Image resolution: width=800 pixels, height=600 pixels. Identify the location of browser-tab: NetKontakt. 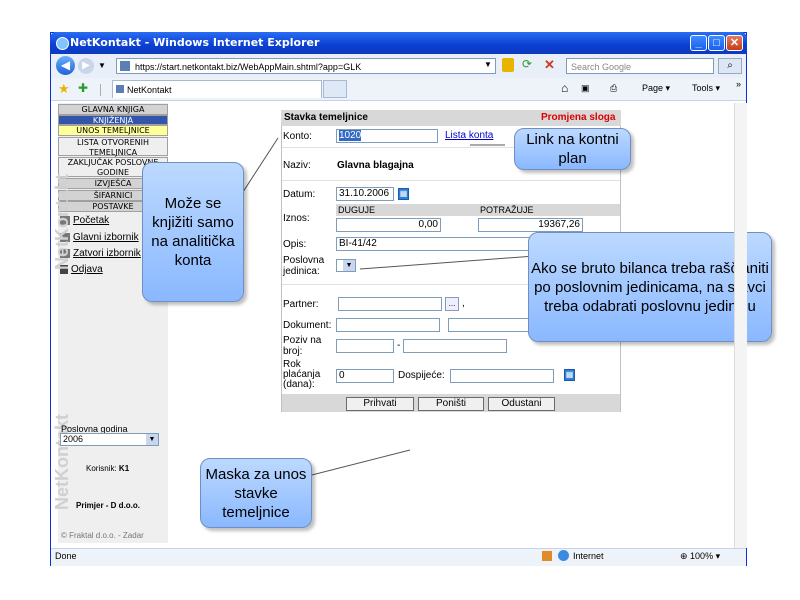
(217, 89).